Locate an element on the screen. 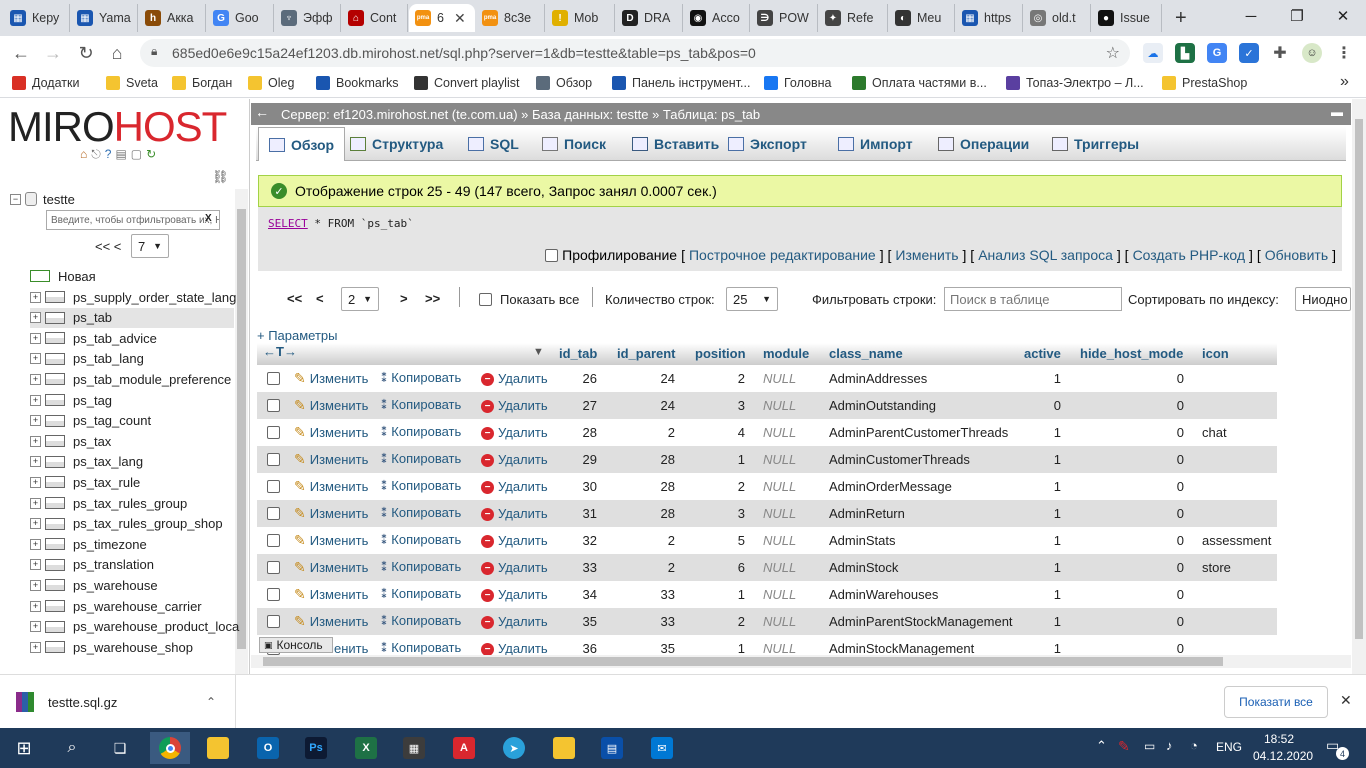  db-node-testte: − testte is located at coordinates (42, 199).